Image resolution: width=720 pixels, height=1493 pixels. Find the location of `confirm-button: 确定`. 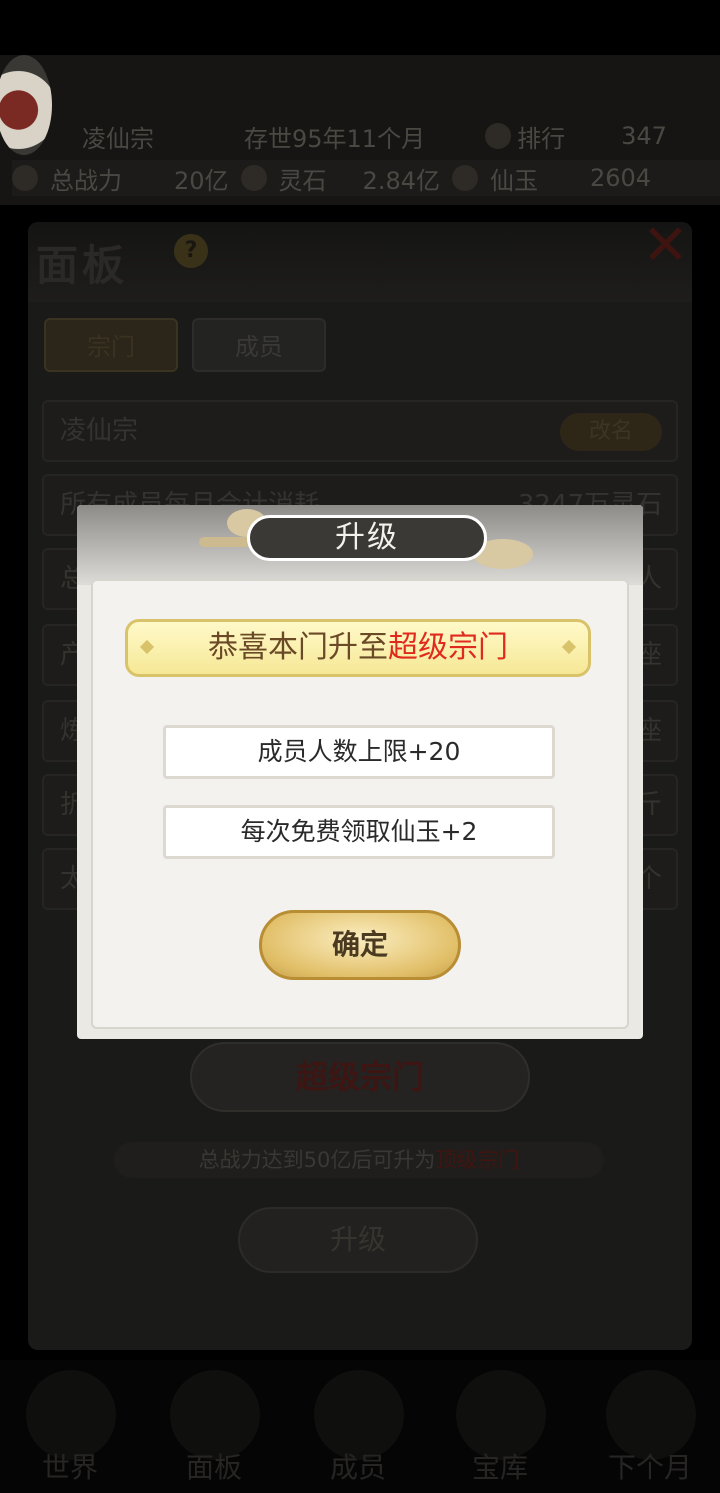

confirm-button: 确定 is located at coordinates (360, 945).